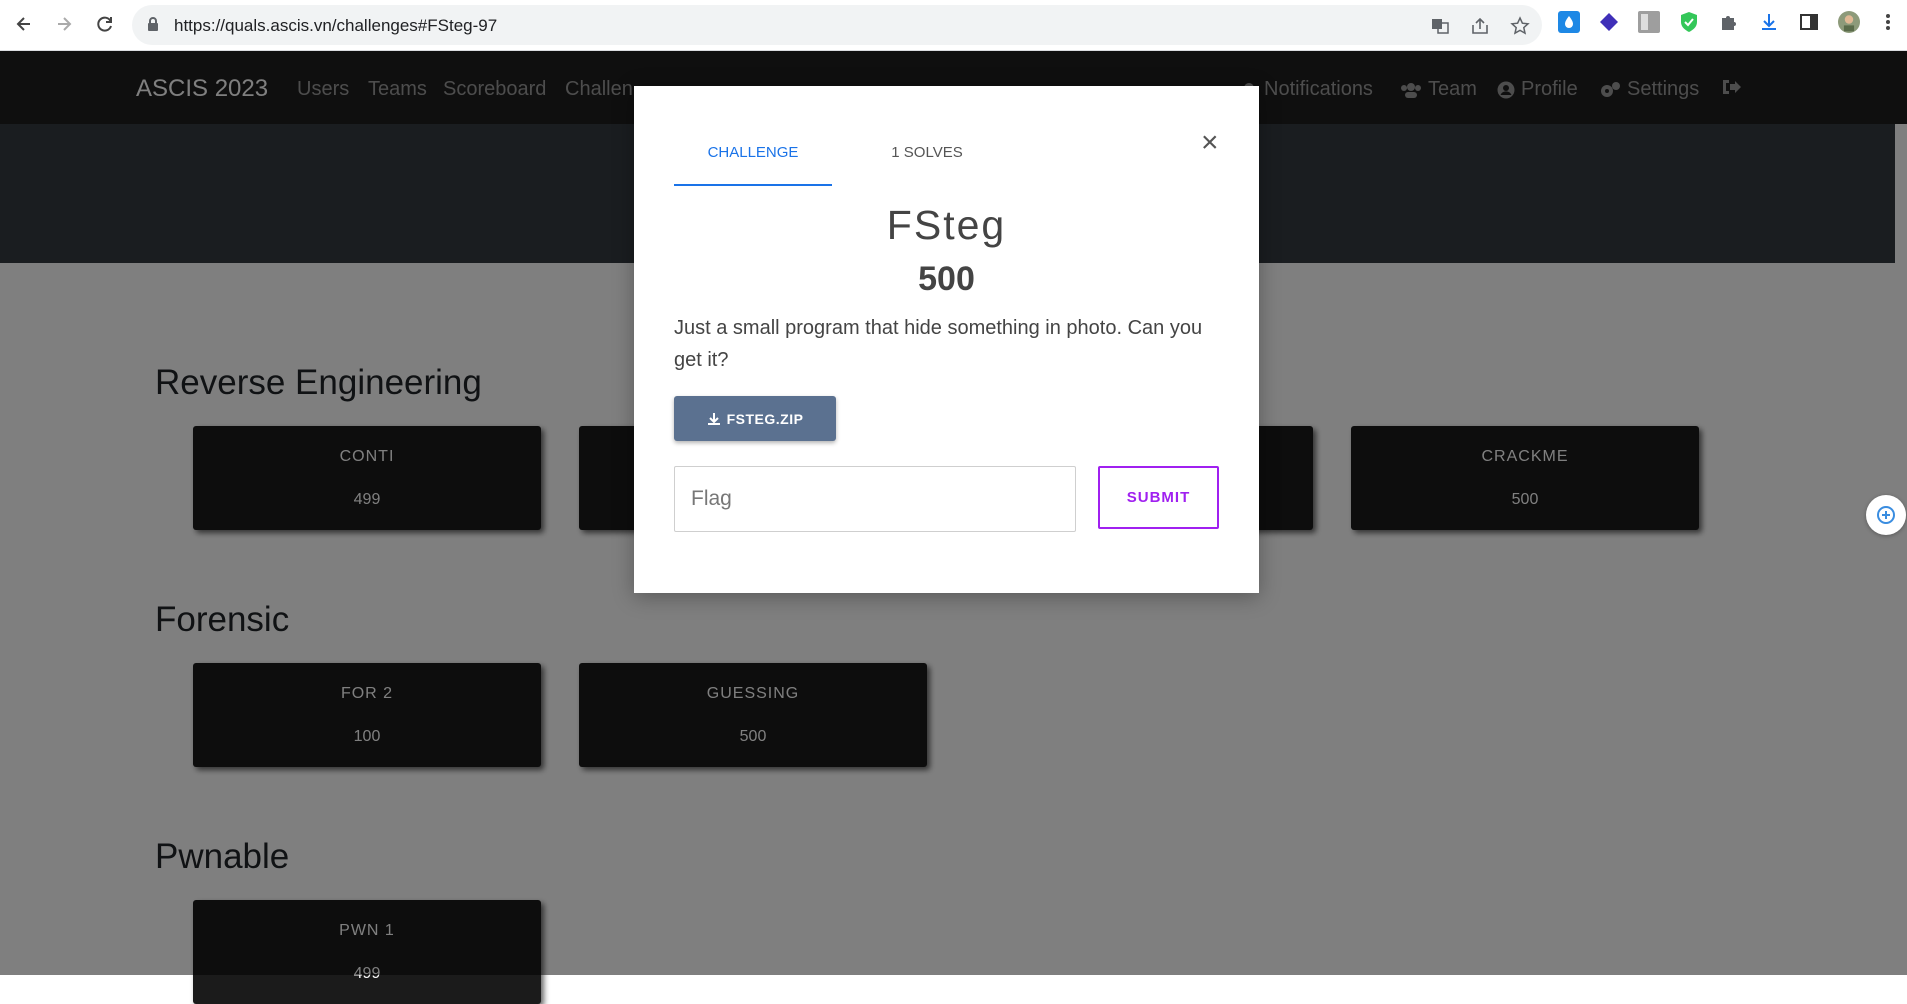  Describe the element at coordinates (1849, 22) in the screenshot. I see `profile-avatar-icon` at that location.